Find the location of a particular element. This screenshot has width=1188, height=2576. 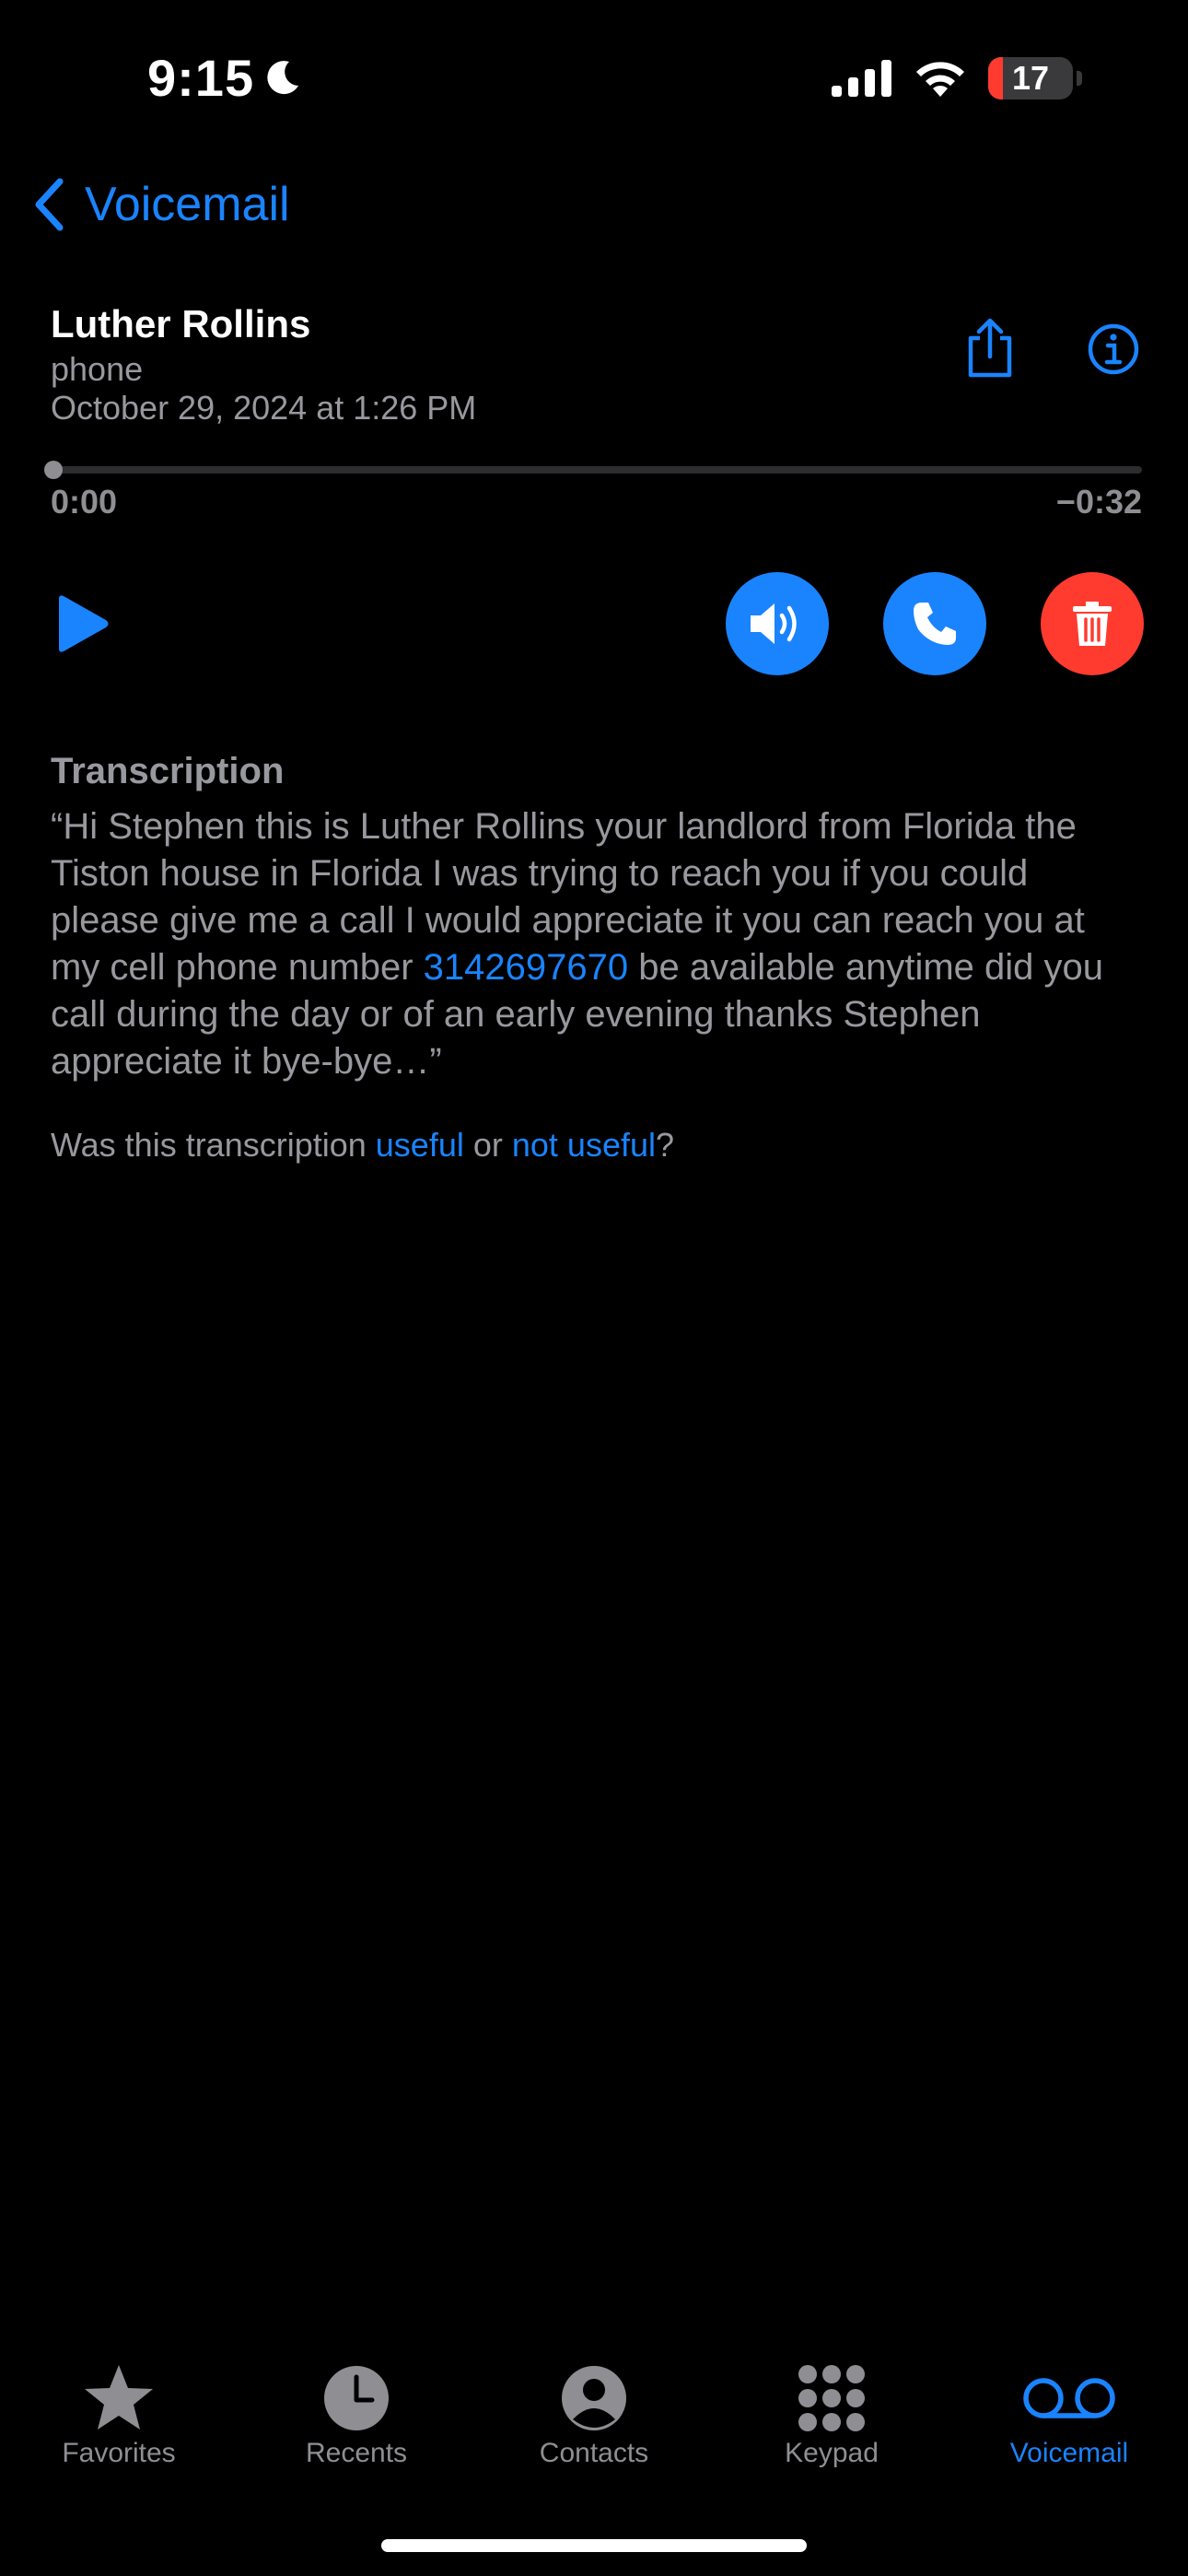

transcription-phone-link: 3142697670 is located at coordinates (526, 967).